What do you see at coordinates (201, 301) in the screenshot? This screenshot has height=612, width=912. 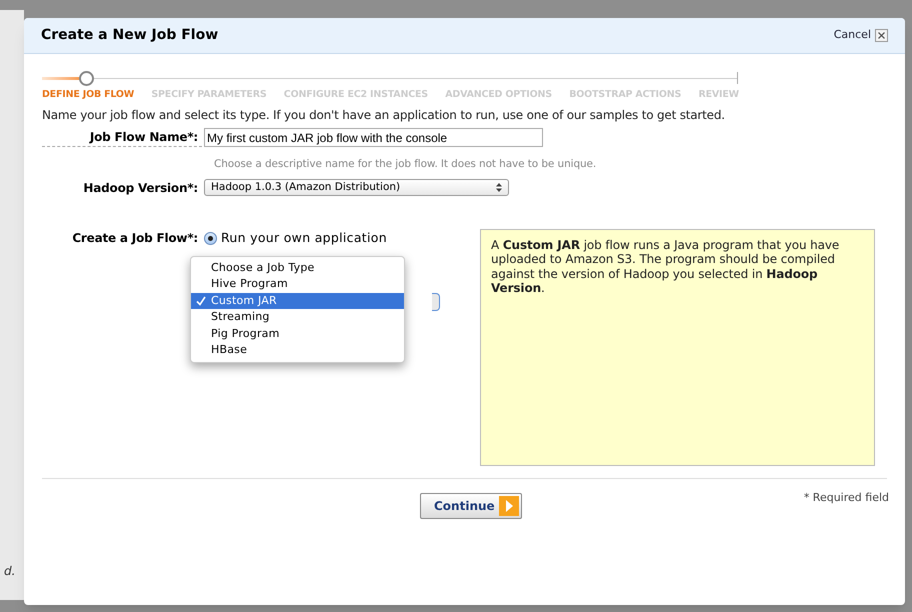 I see `checkmark-icon` at bounding box center [201, 301].